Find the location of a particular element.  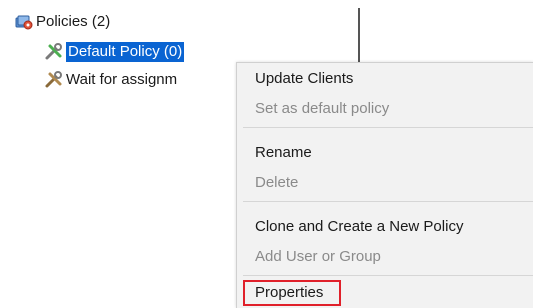

menu-item-delete: Delete is located at coordinates (277, 182).